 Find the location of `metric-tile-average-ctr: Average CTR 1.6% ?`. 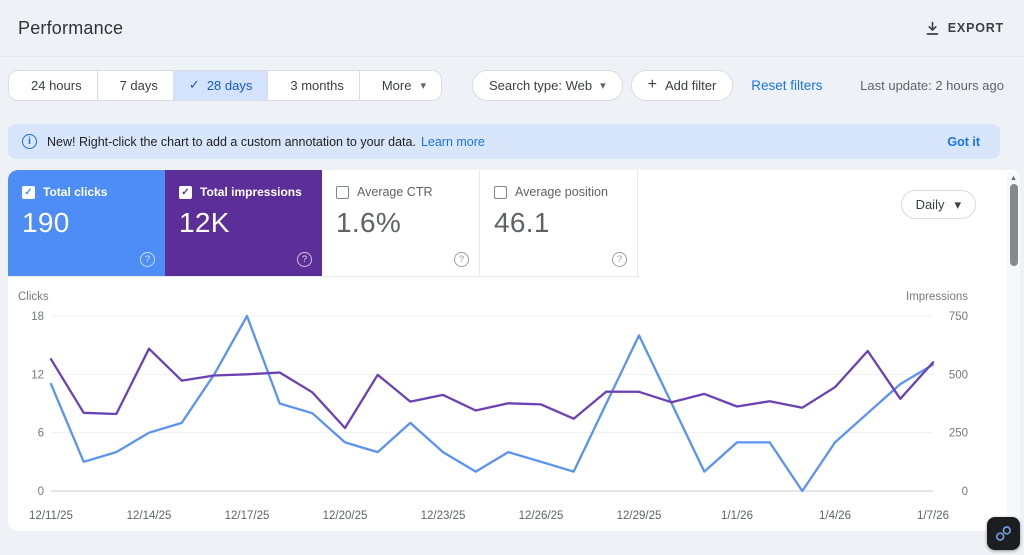

metric-tile-average-ctr: Average CTR 1.6% ? is located at coordinates (401, 223).